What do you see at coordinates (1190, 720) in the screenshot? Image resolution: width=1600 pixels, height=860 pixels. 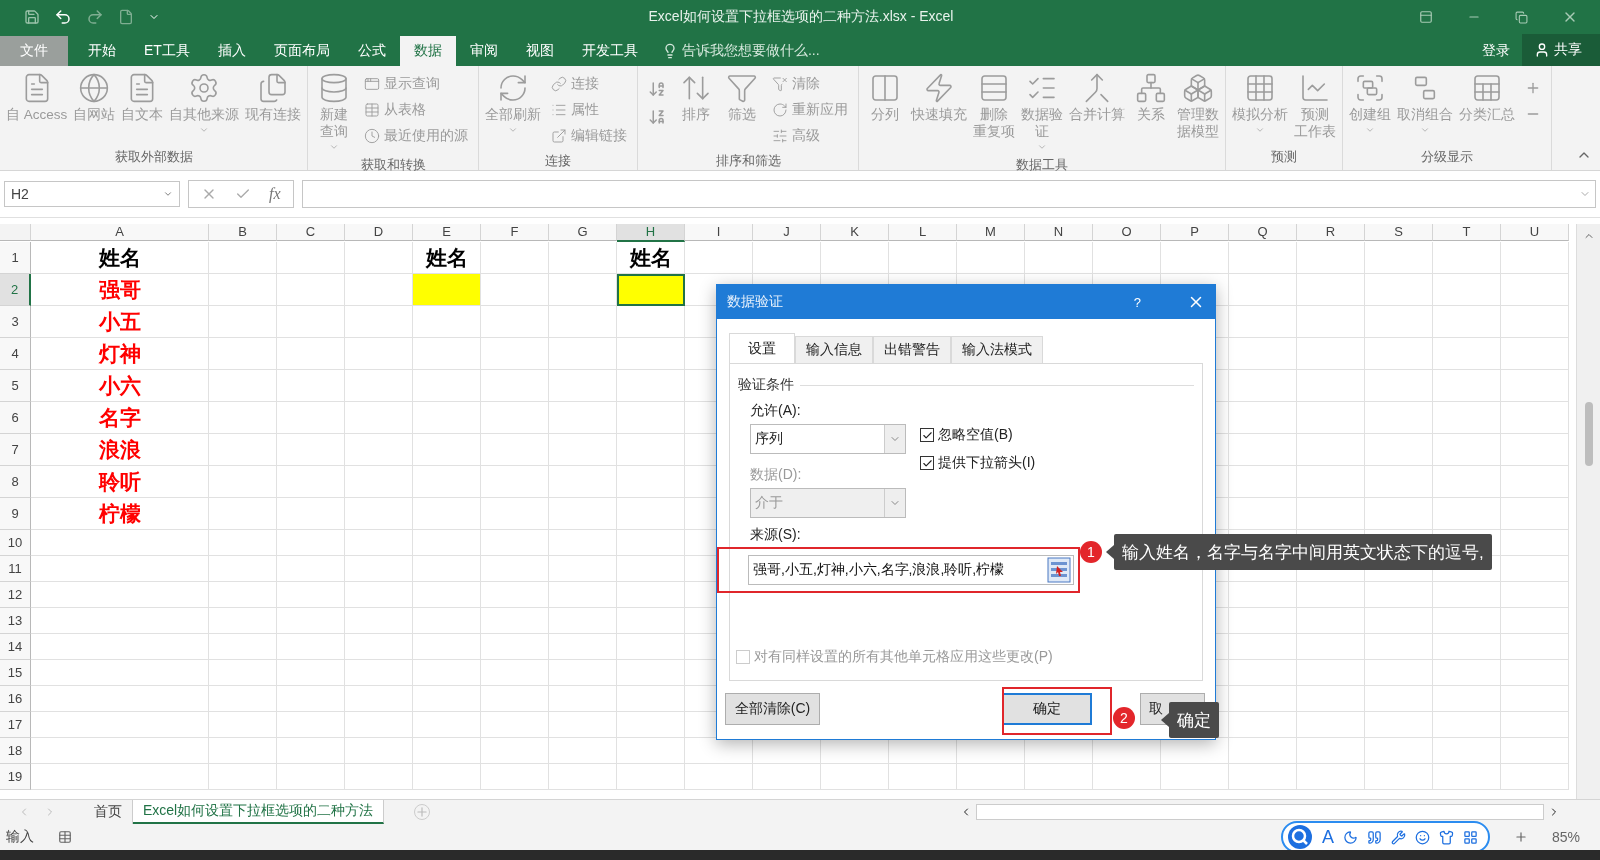 I see `step-tooltip: 确定` at bounding box center [1190, 720].